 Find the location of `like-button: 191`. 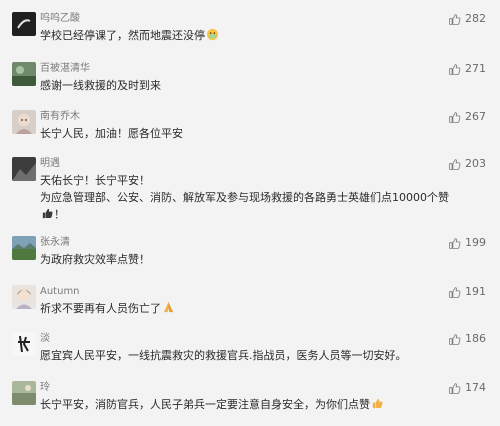

like-button: 191 is located at coordinates (467, 292).